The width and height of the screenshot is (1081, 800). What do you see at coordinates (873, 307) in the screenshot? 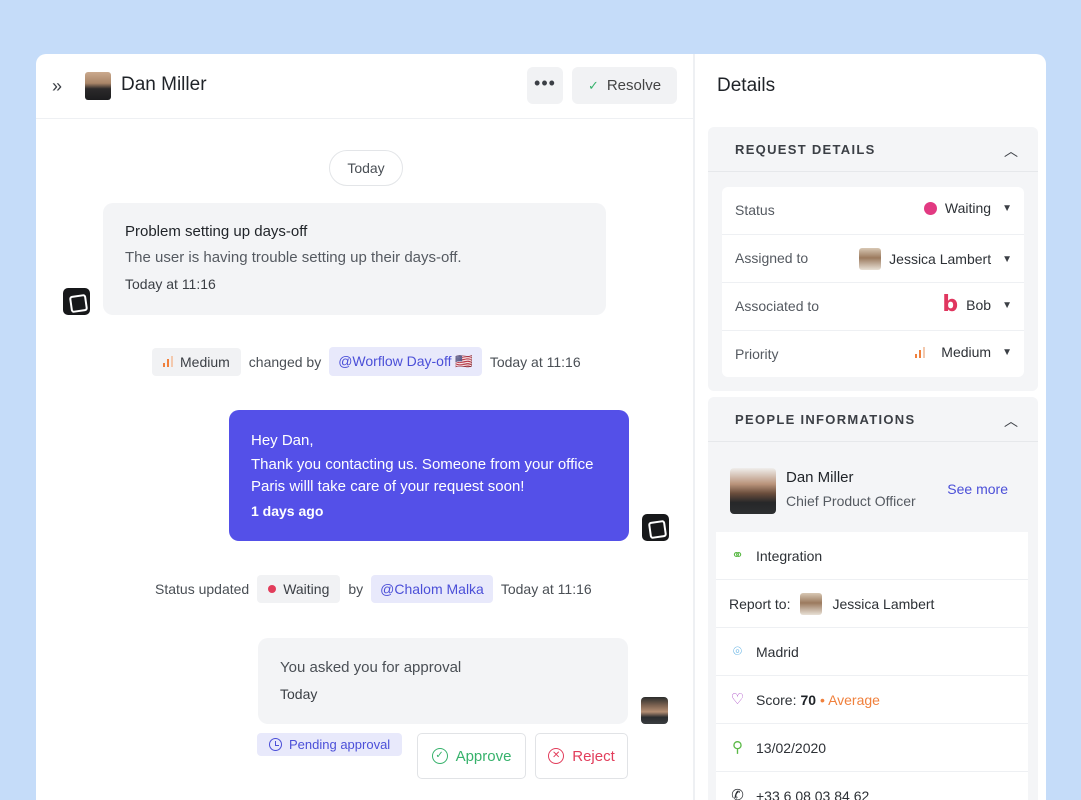
I see `associated-row: Associated to b Bob ▼` at bounding box center [873, 307].